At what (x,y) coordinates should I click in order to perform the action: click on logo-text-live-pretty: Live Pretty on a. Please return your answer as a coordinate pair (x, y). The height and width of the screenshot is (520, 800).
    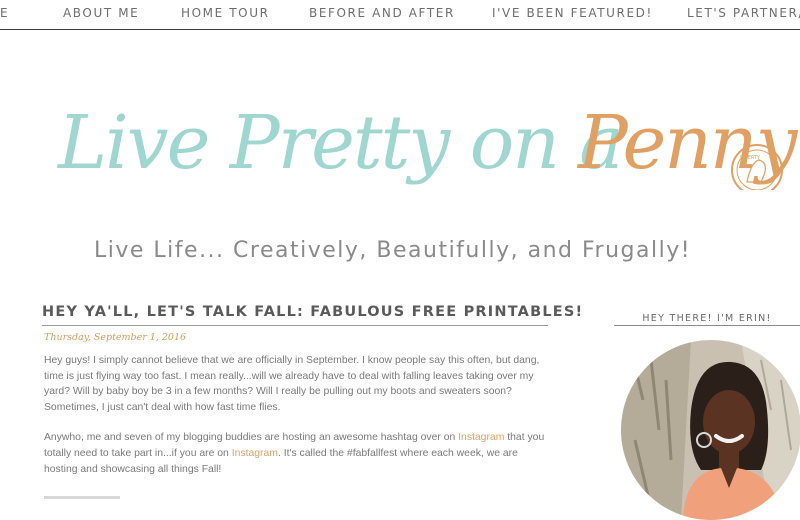
    Looking at the image, I should click on (339, 143).